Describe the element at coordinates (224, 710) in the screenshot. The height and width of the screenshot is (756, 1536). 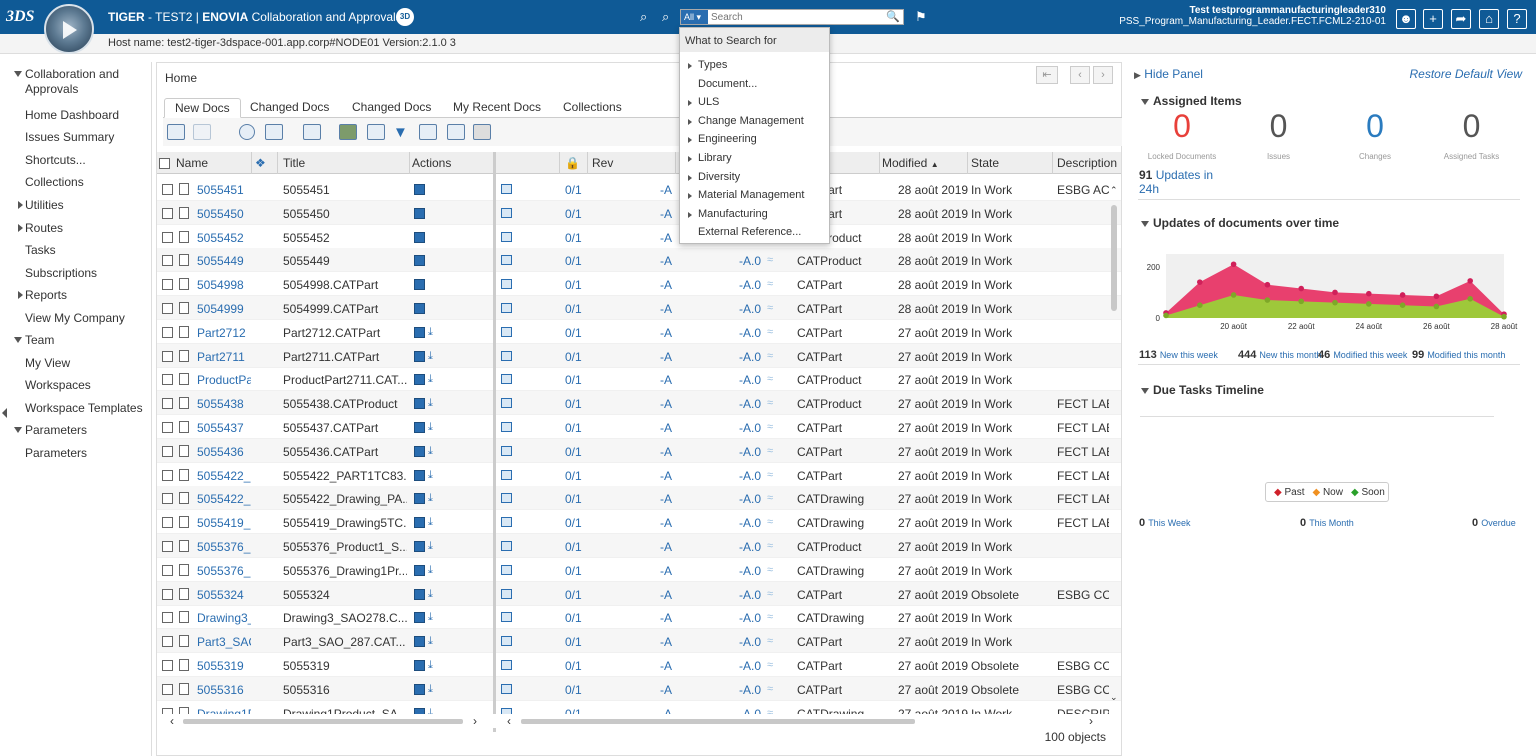
I see `row-name-link: Drawing1P` at that location.